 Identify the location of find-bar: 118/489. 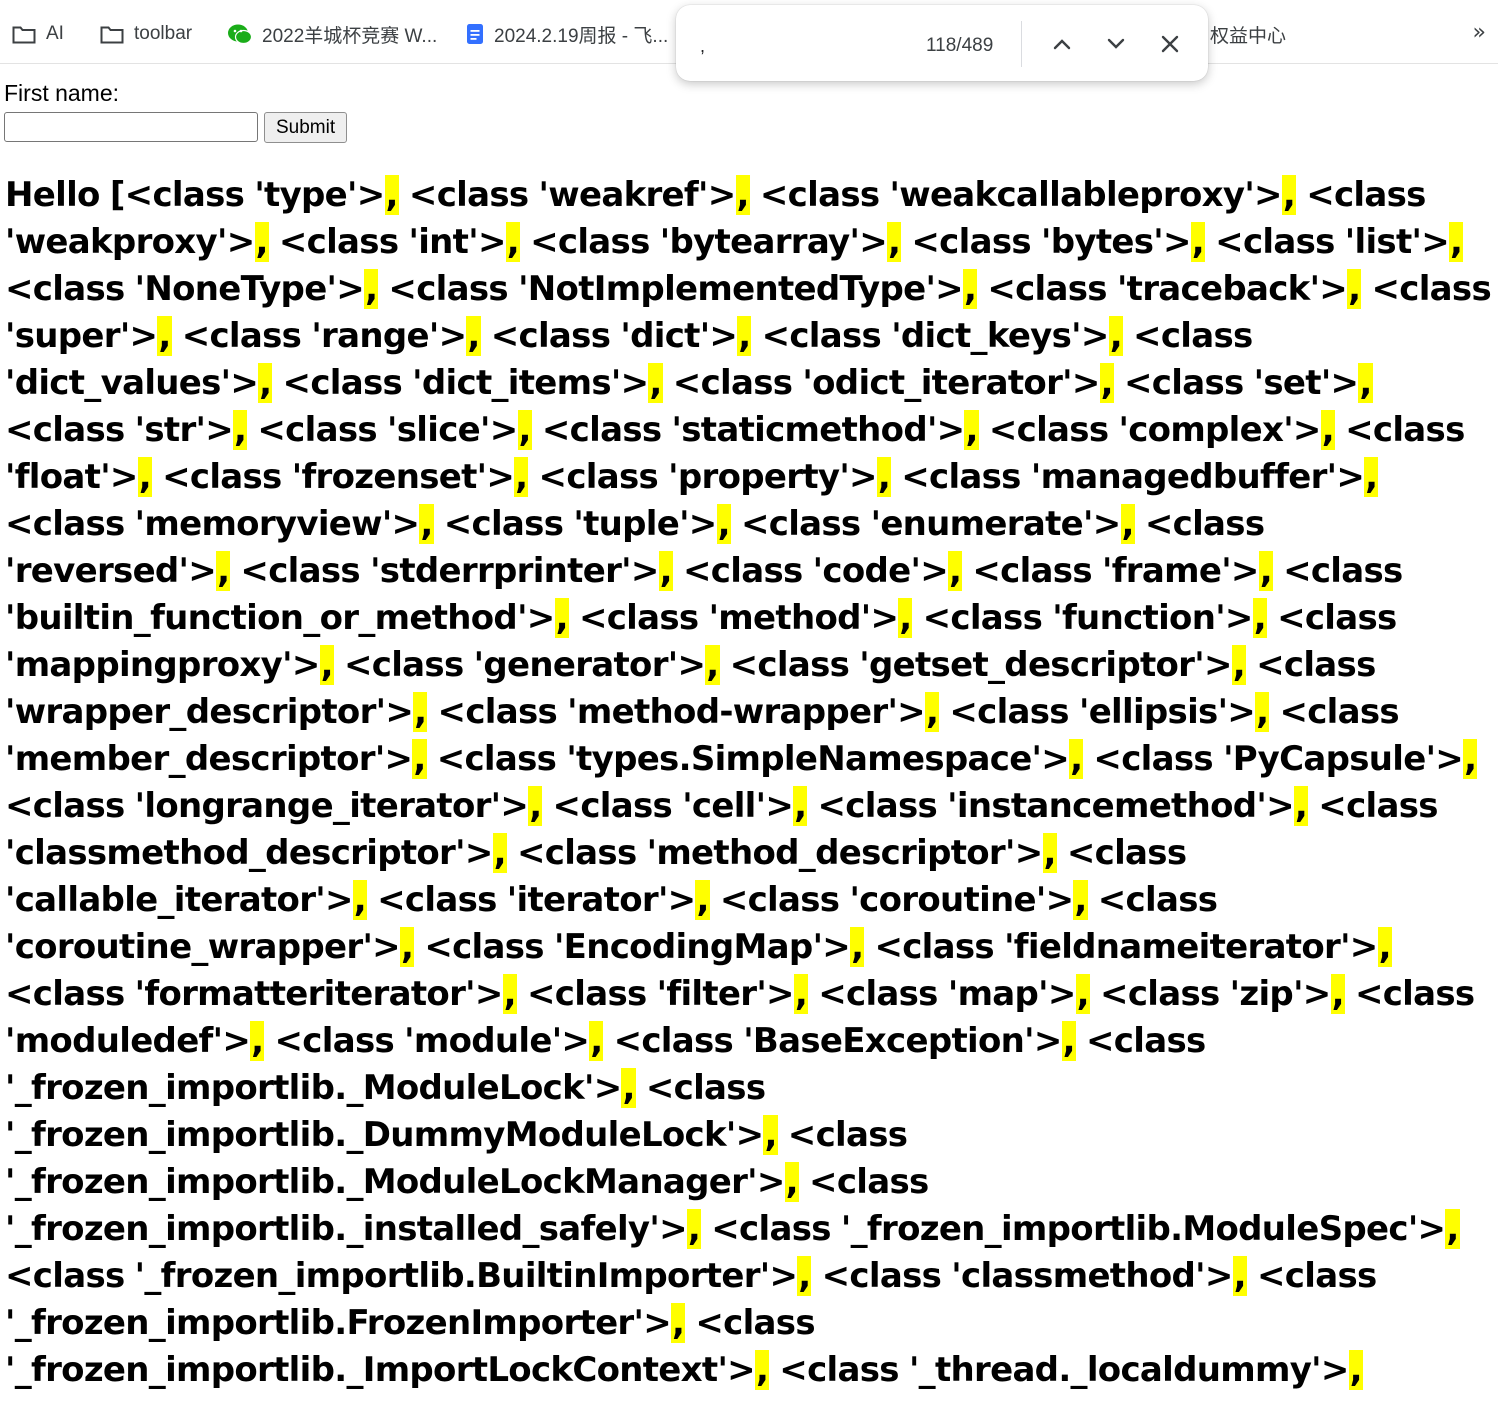
(942, 43).